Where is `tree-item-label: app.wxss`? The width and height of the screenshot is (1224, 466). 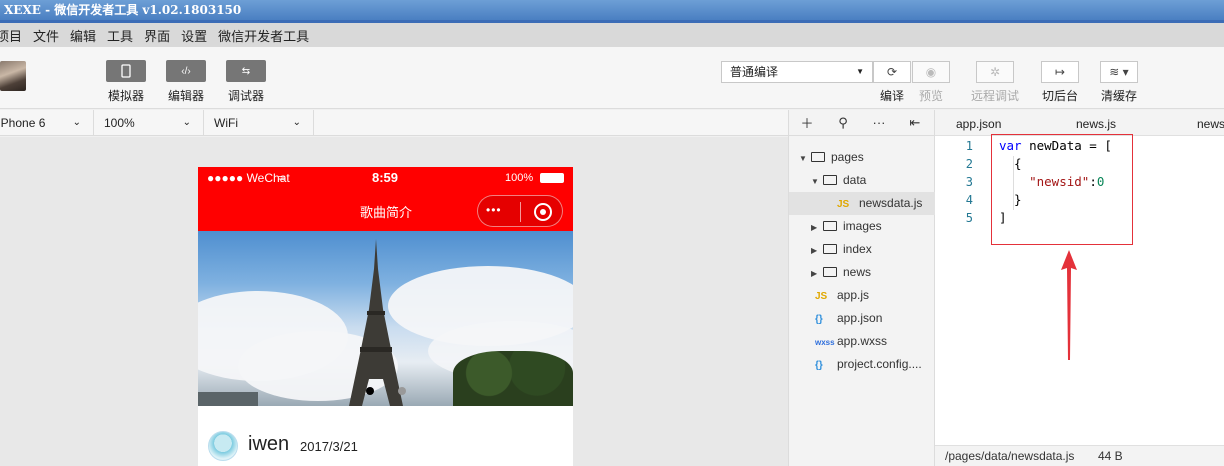
tree-item-label: app.wxss is located at coordinates (862, 341).